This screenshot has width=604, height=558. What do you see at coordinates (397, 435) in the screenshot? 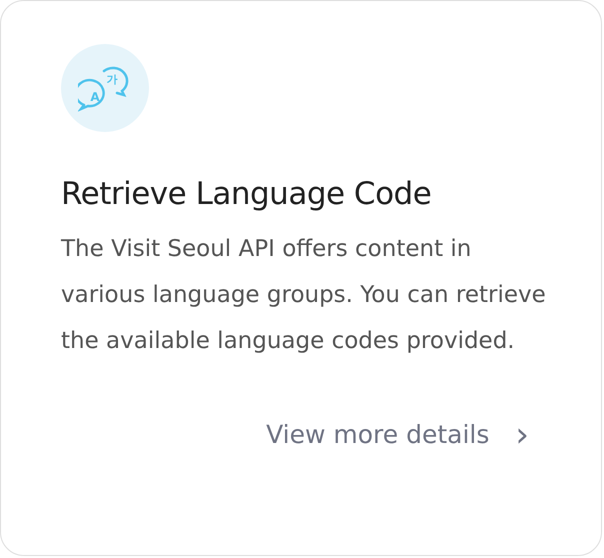
I see `view-details-link: View more details ›` at bounding box center [397, 435].